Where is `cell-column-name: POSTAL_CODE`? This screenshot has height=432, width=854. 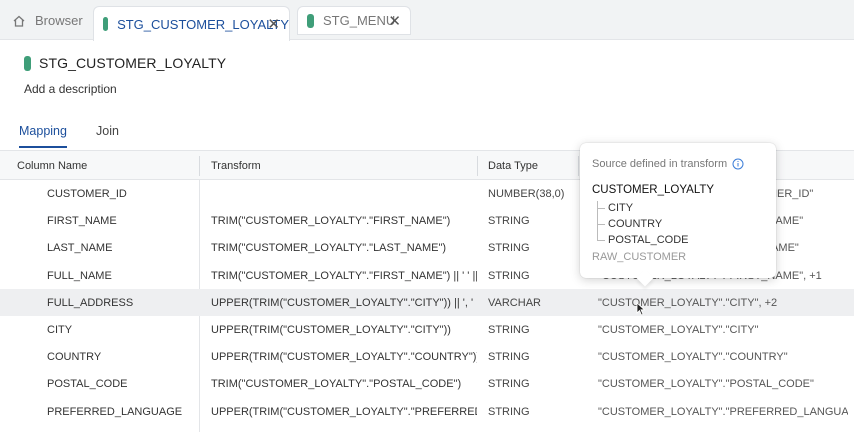 cell-column-name: POSTAL_CODE is located at coordinates (87, 384).